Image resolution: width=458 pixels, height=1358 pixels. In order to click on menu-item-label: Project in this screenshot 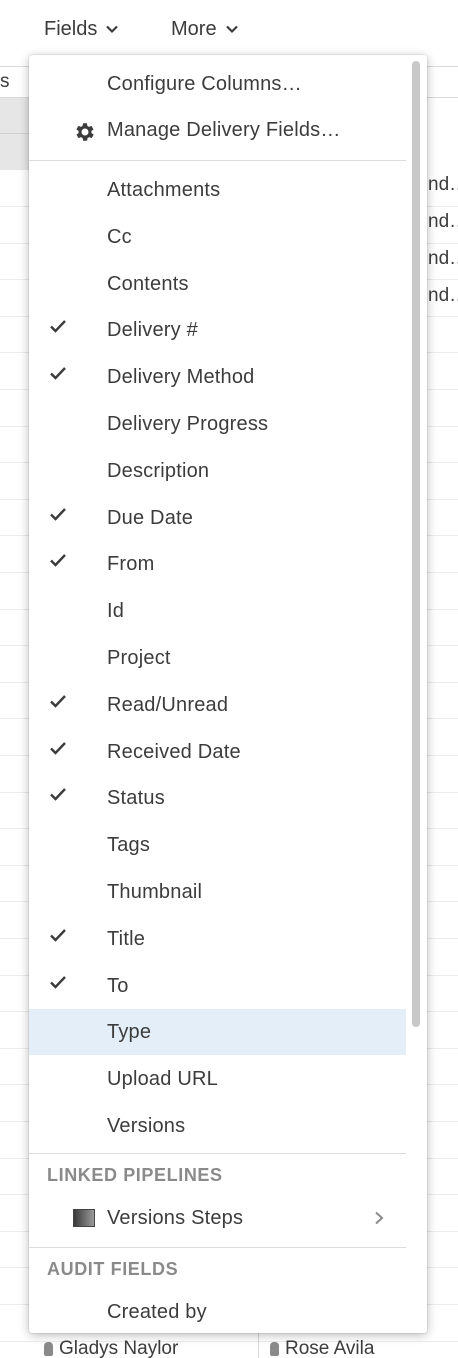, I will do `click(139, 657)`.